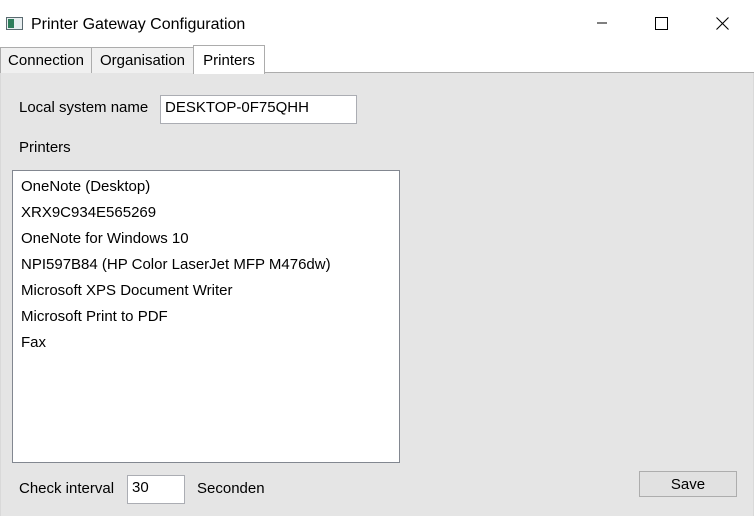 Image resolution: width=754 pixels, height=516 pixels. I want to click on close-button, so click(722, 23).